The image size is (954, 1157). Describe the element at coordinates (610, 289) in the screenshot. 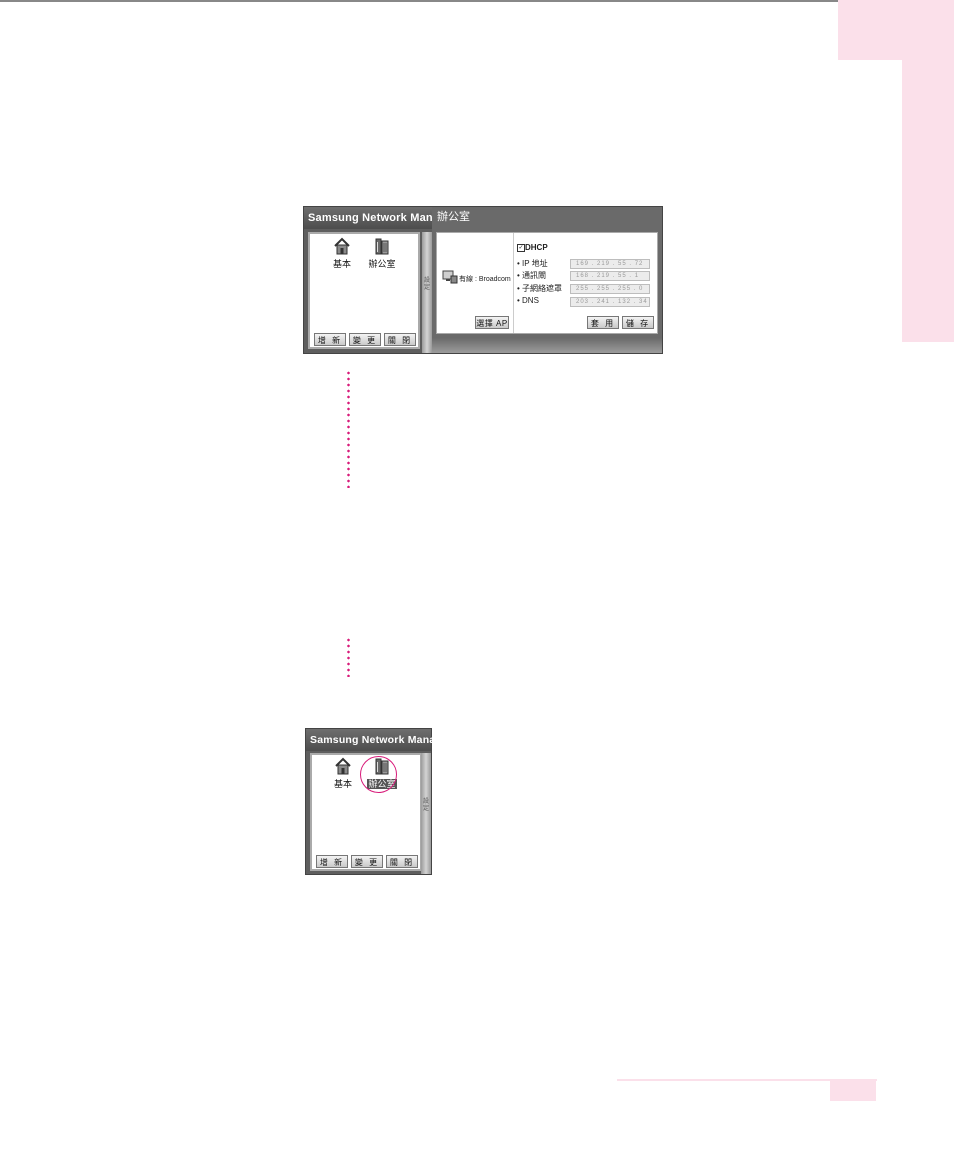

I see `subnet-mask-field: 255 . 255 . 255 . 0` at that location.